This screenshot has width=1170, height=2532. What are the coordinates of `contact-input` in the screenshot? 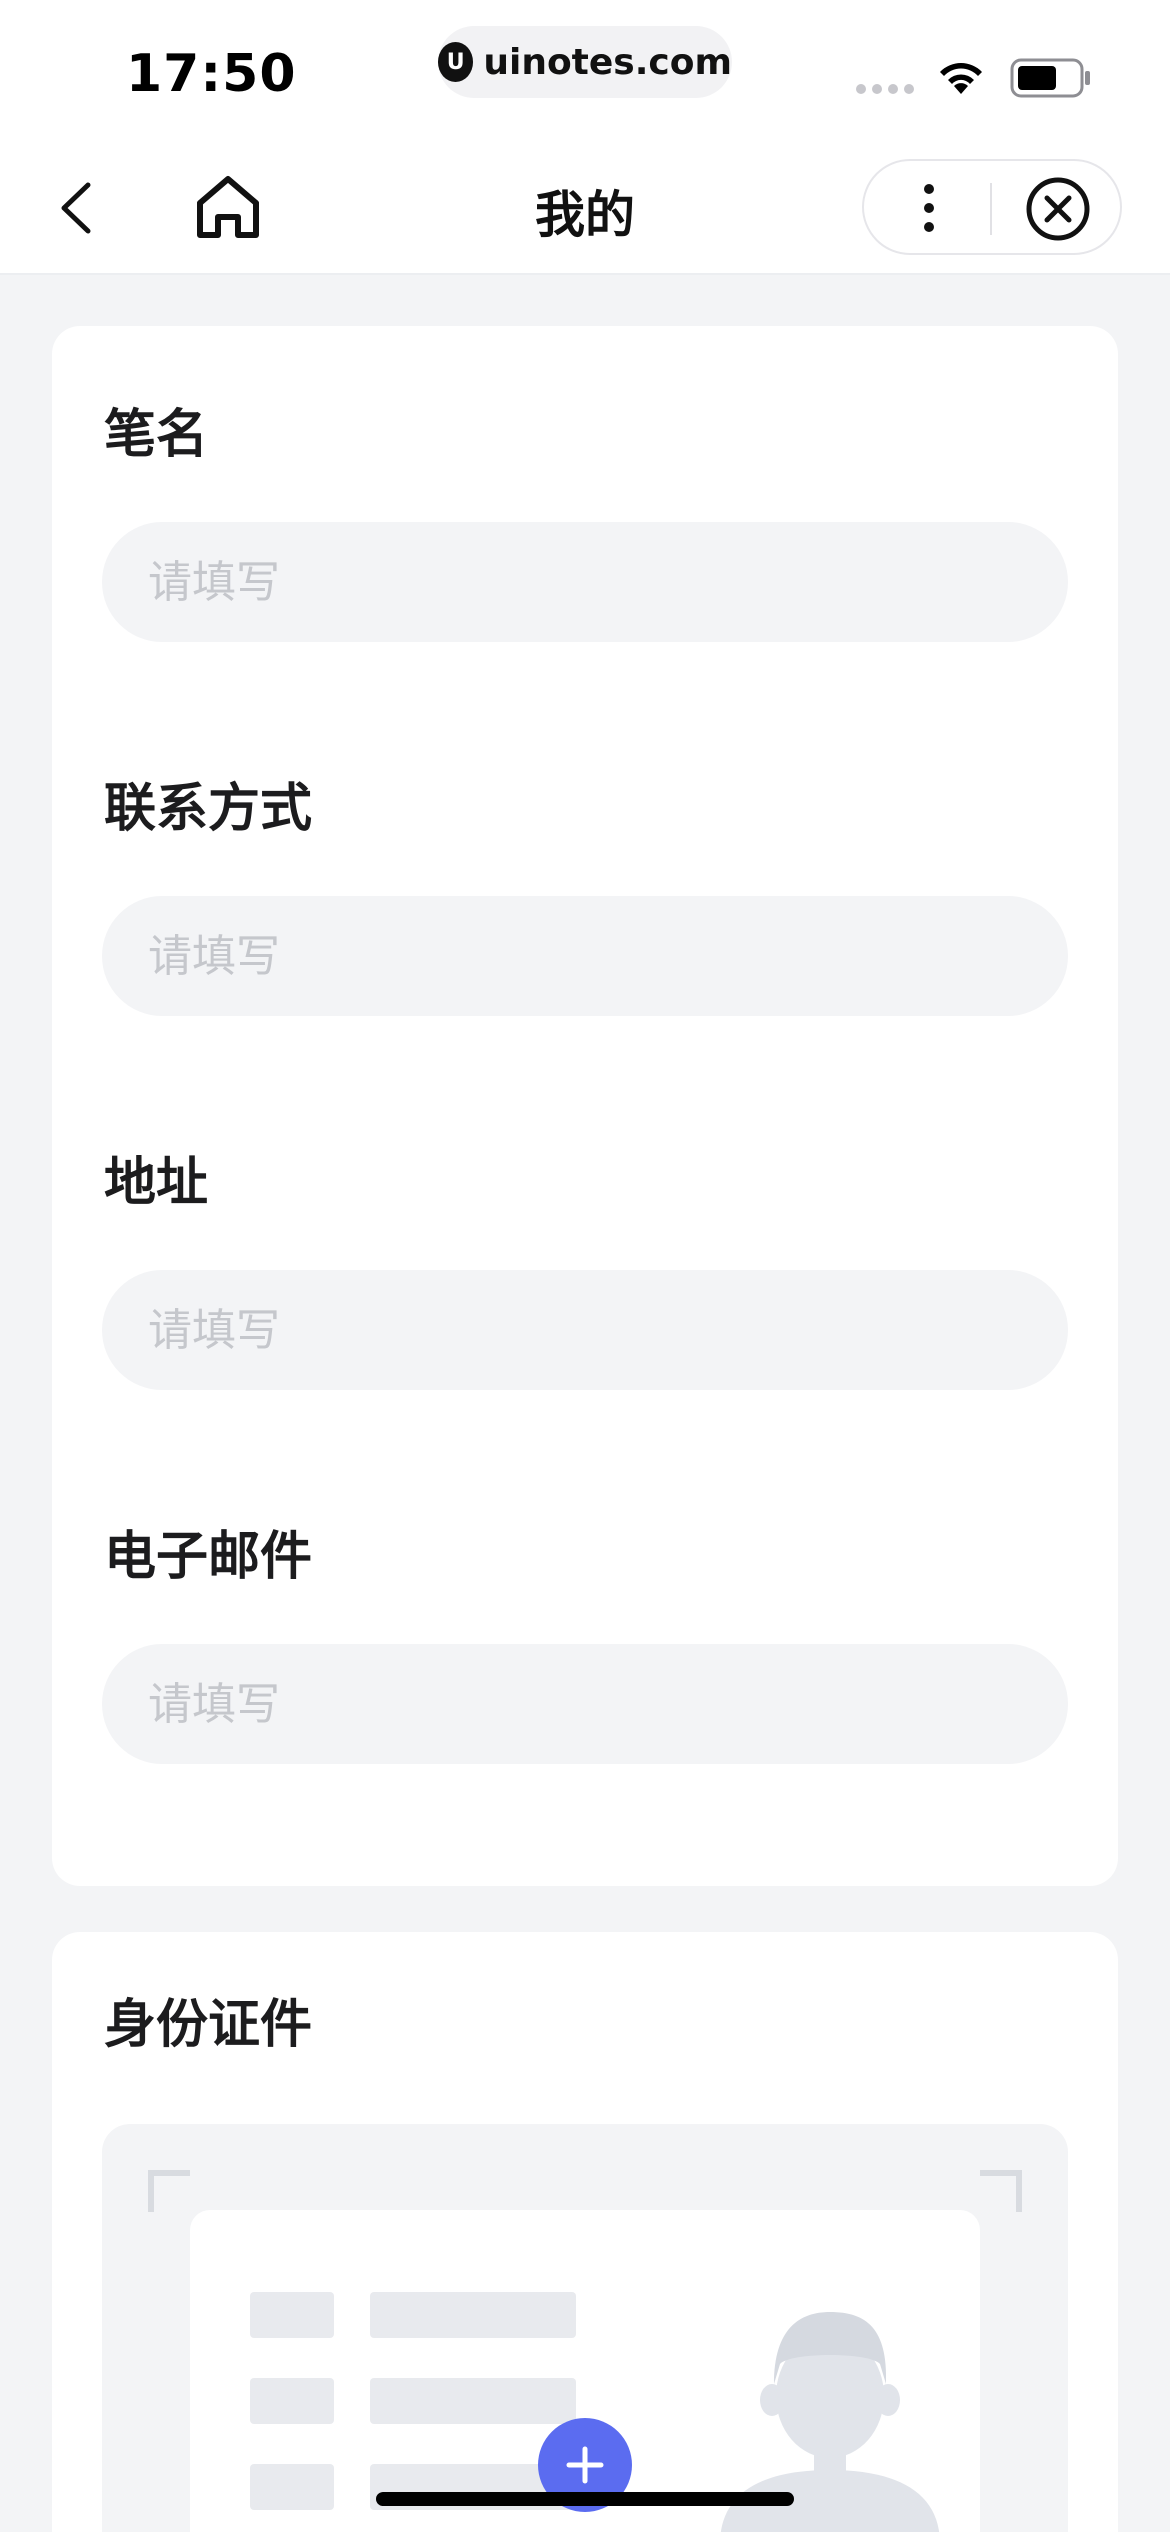 It's located at (585, 956).